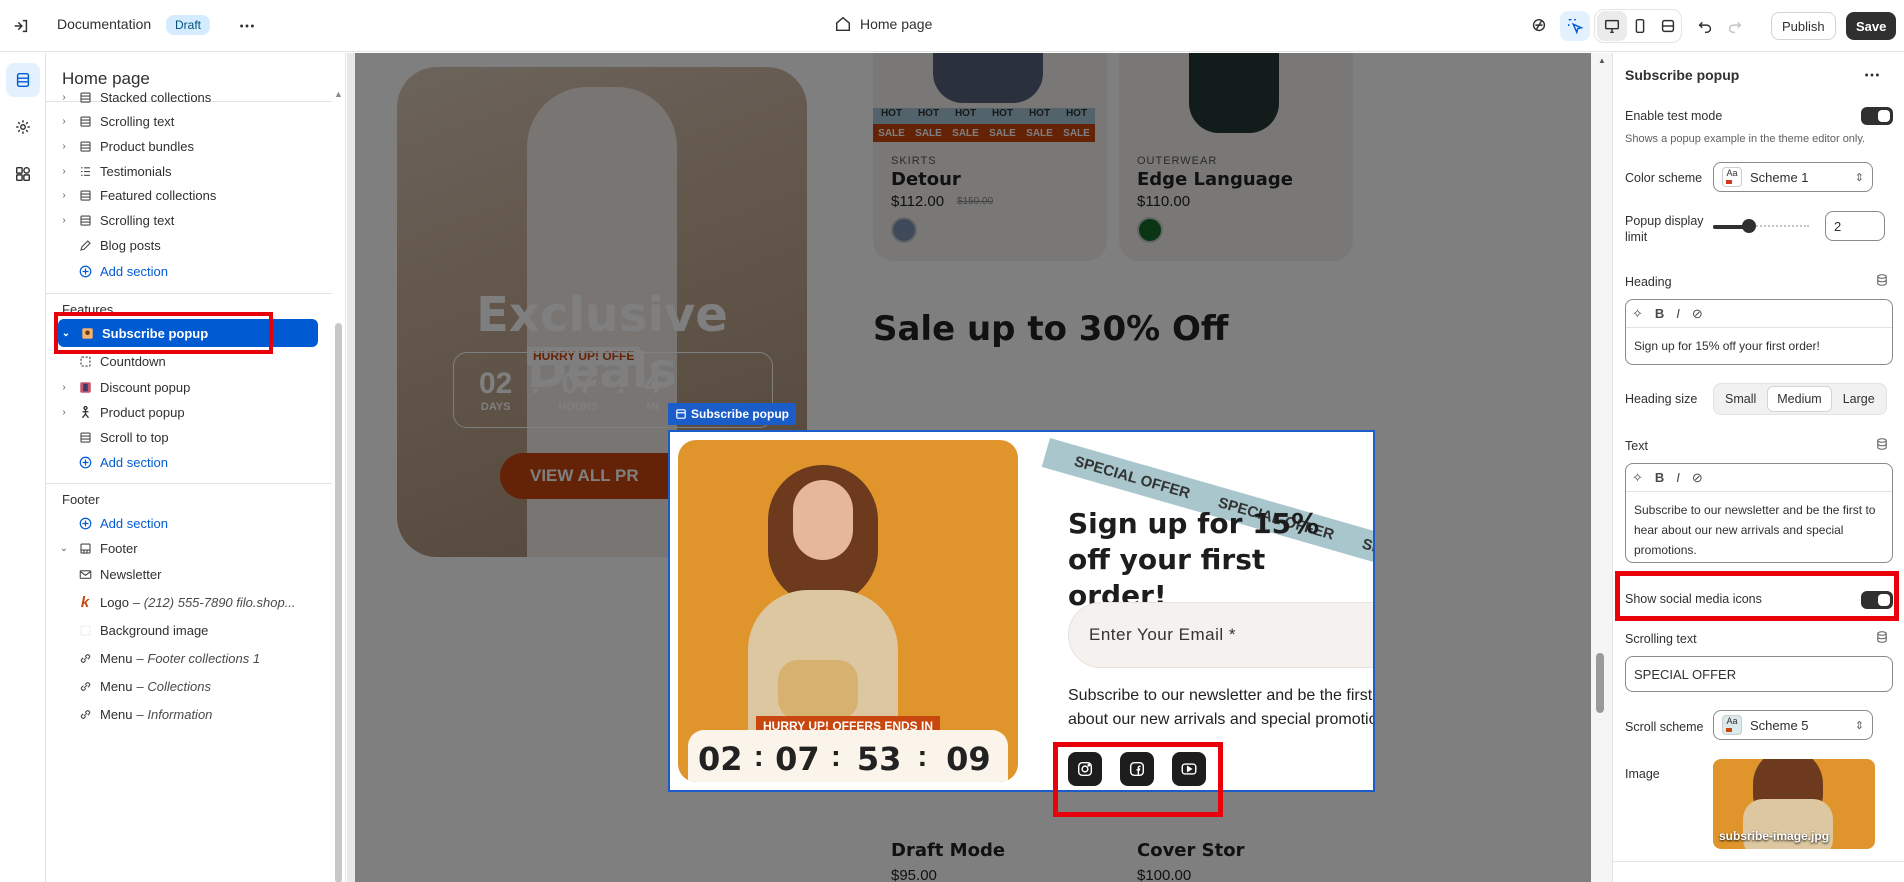 This screenshot has width=1904, height=882. Describe the element at coordinates (119, 548) in the screenshot. I see `section-label: Footer` at that location.